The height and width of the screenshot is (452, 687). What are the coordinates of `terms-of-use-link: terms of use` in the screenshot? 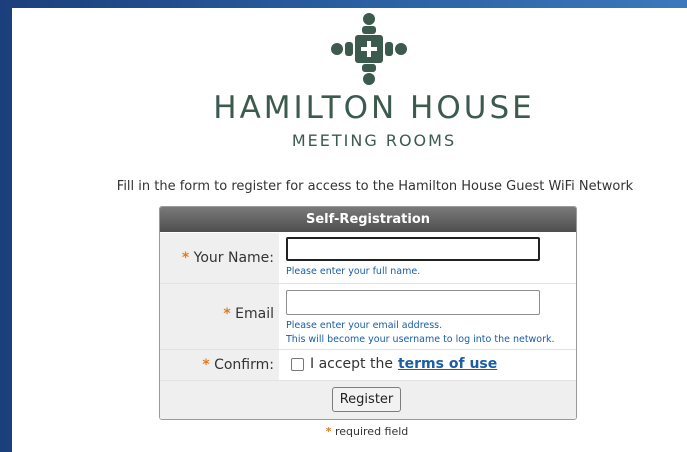 It's located at (447, 364).